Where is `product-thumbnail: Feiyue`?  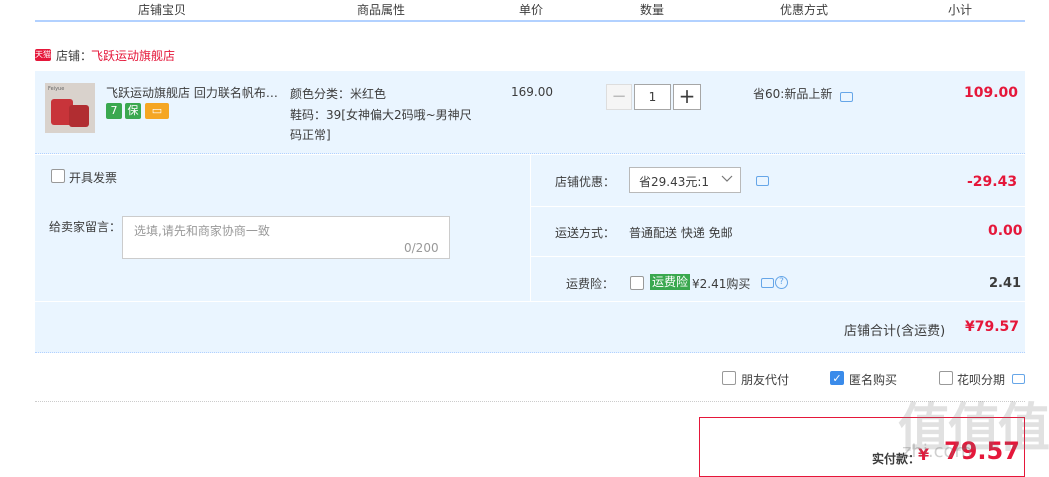 product-thumbnail: Feiyue is located at coordinates (70, 108).